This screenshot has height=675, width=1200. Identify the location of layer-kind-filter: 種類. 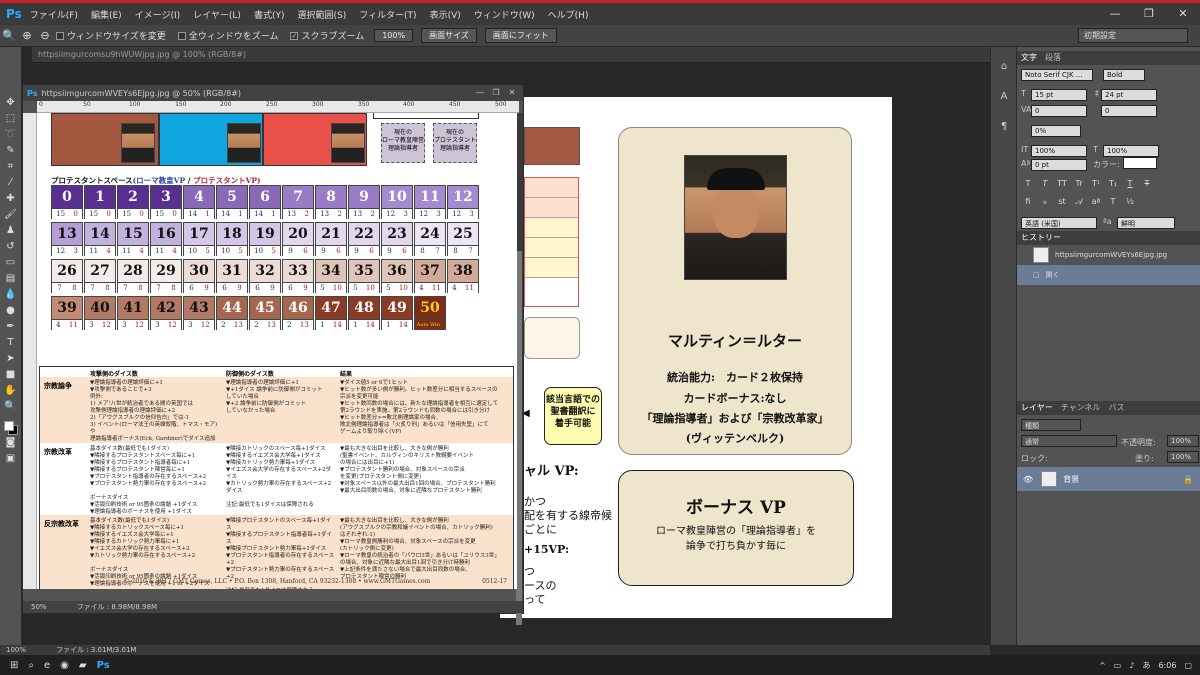
(1051, 425).